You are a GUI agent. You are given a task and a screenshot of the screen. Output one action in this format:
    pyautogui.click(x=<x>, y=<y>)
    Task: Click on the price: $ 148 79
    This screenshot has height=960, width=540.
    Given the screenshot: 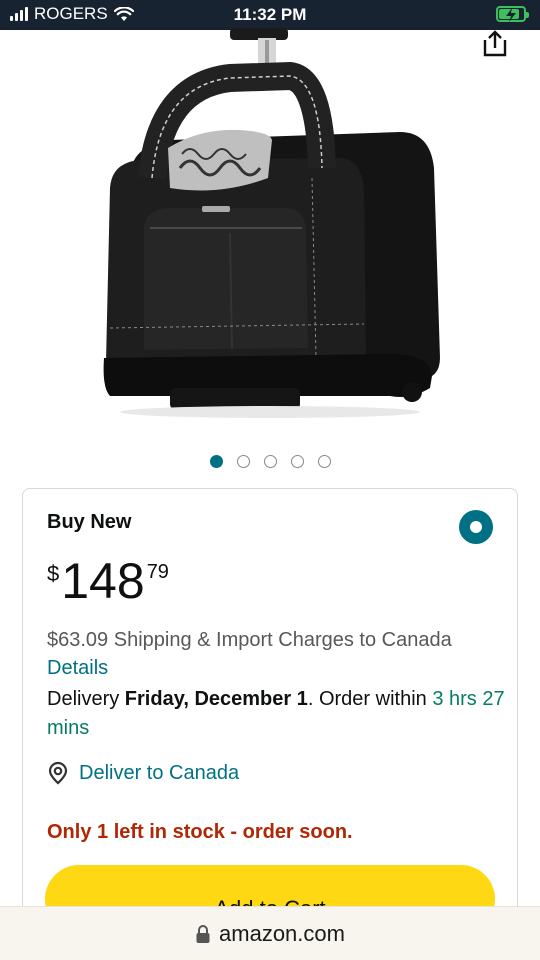 What is the action you would take?
    pyautogui.click(x=108, y=581)
    